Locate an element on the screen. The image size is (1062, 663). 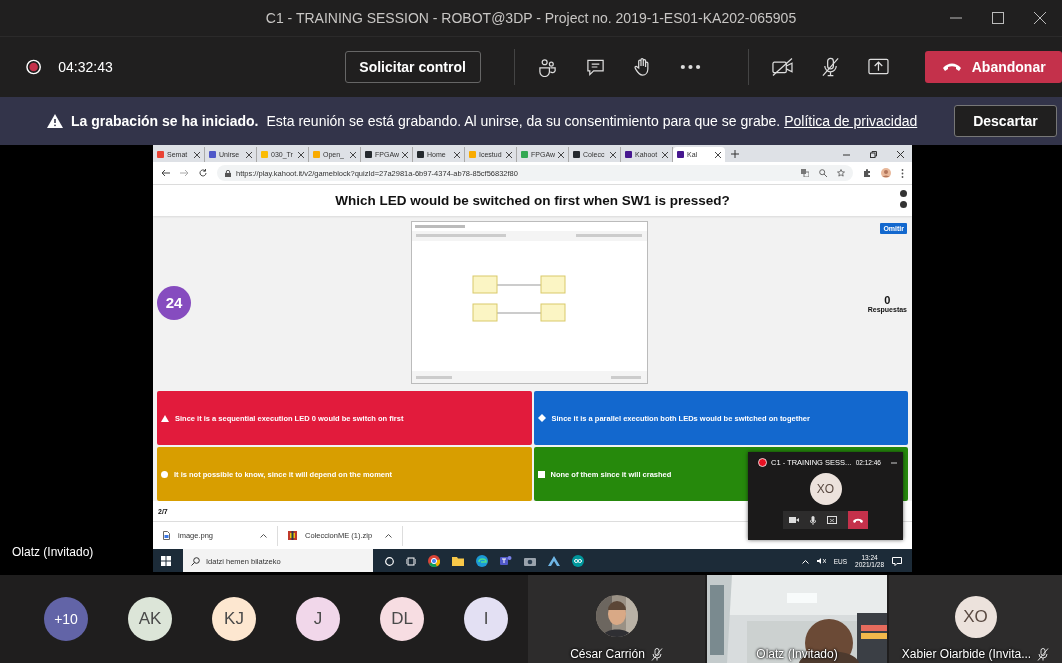
window-title: C1 - TRAINING SESSION - ROBOT@3DP - Project no. 2019-1-ES01-KA202-065905 is located at coordinates (531, 18).